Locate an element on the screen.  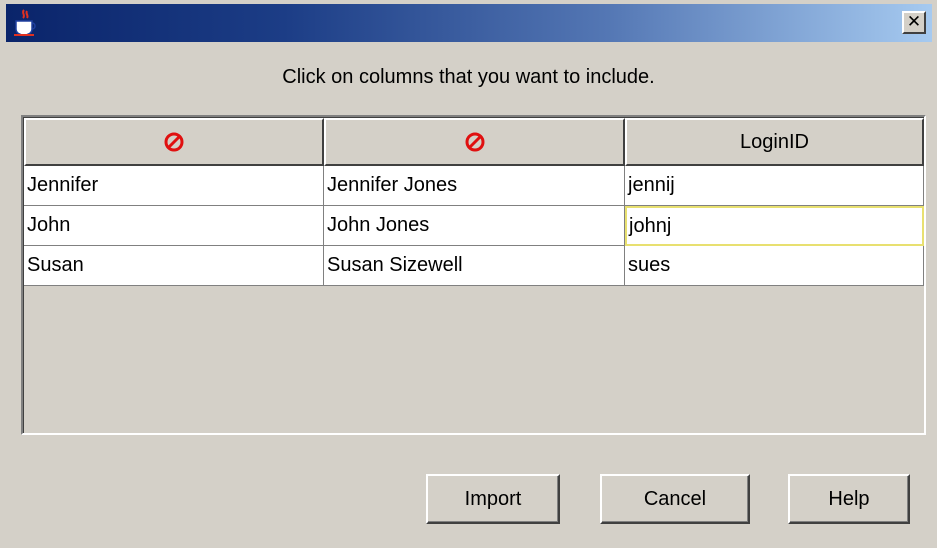
table-cell: Jennifer is located at coordinates (174, 186).